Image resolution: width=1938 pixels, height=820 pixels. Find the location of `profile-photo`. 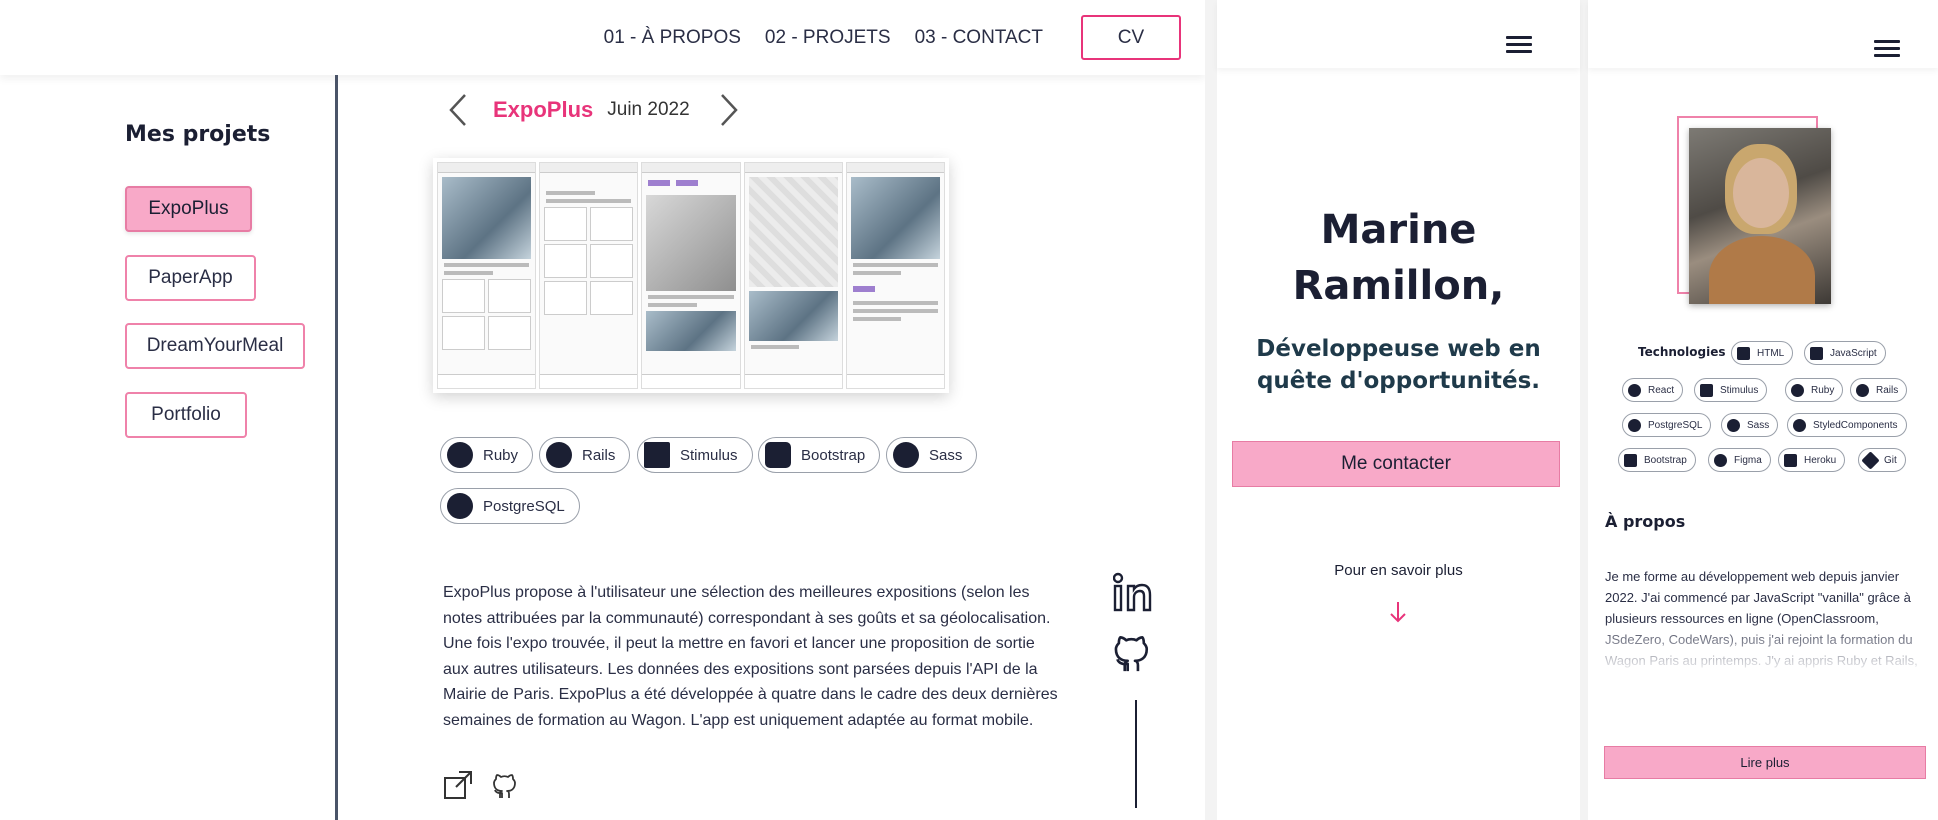

profile-photo is located at coordinates (1760, 216).